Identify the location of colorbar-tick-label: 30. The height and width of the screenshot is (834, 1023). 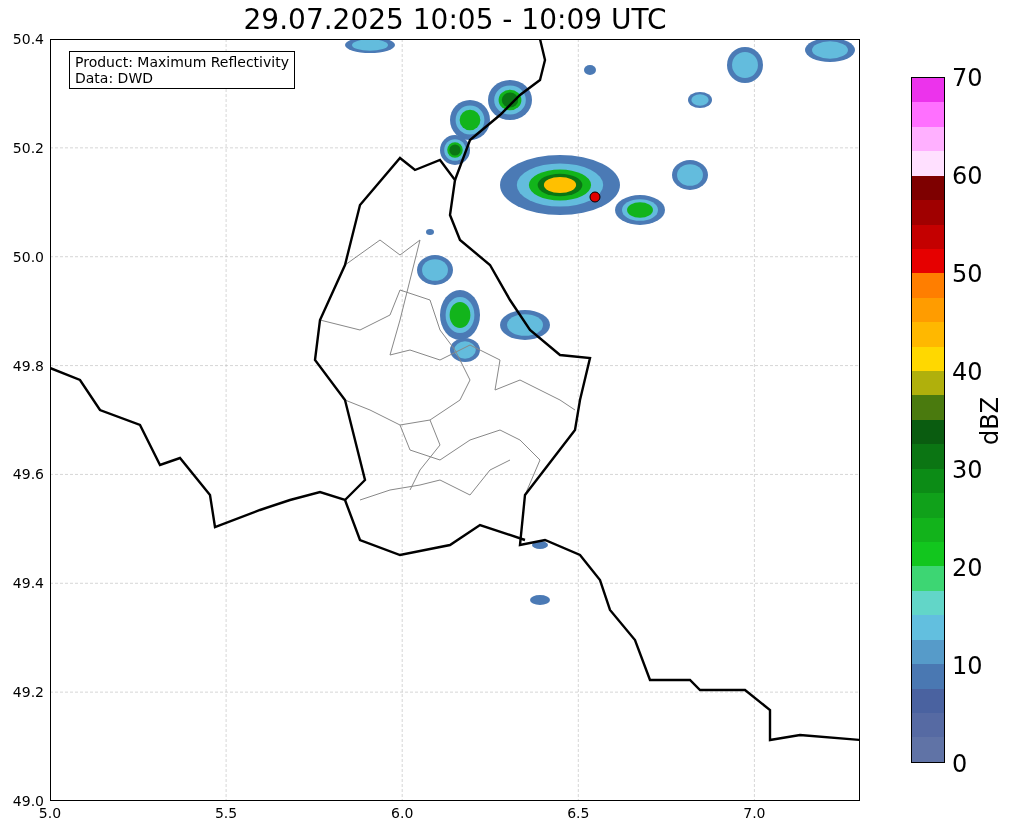
(967, 470).